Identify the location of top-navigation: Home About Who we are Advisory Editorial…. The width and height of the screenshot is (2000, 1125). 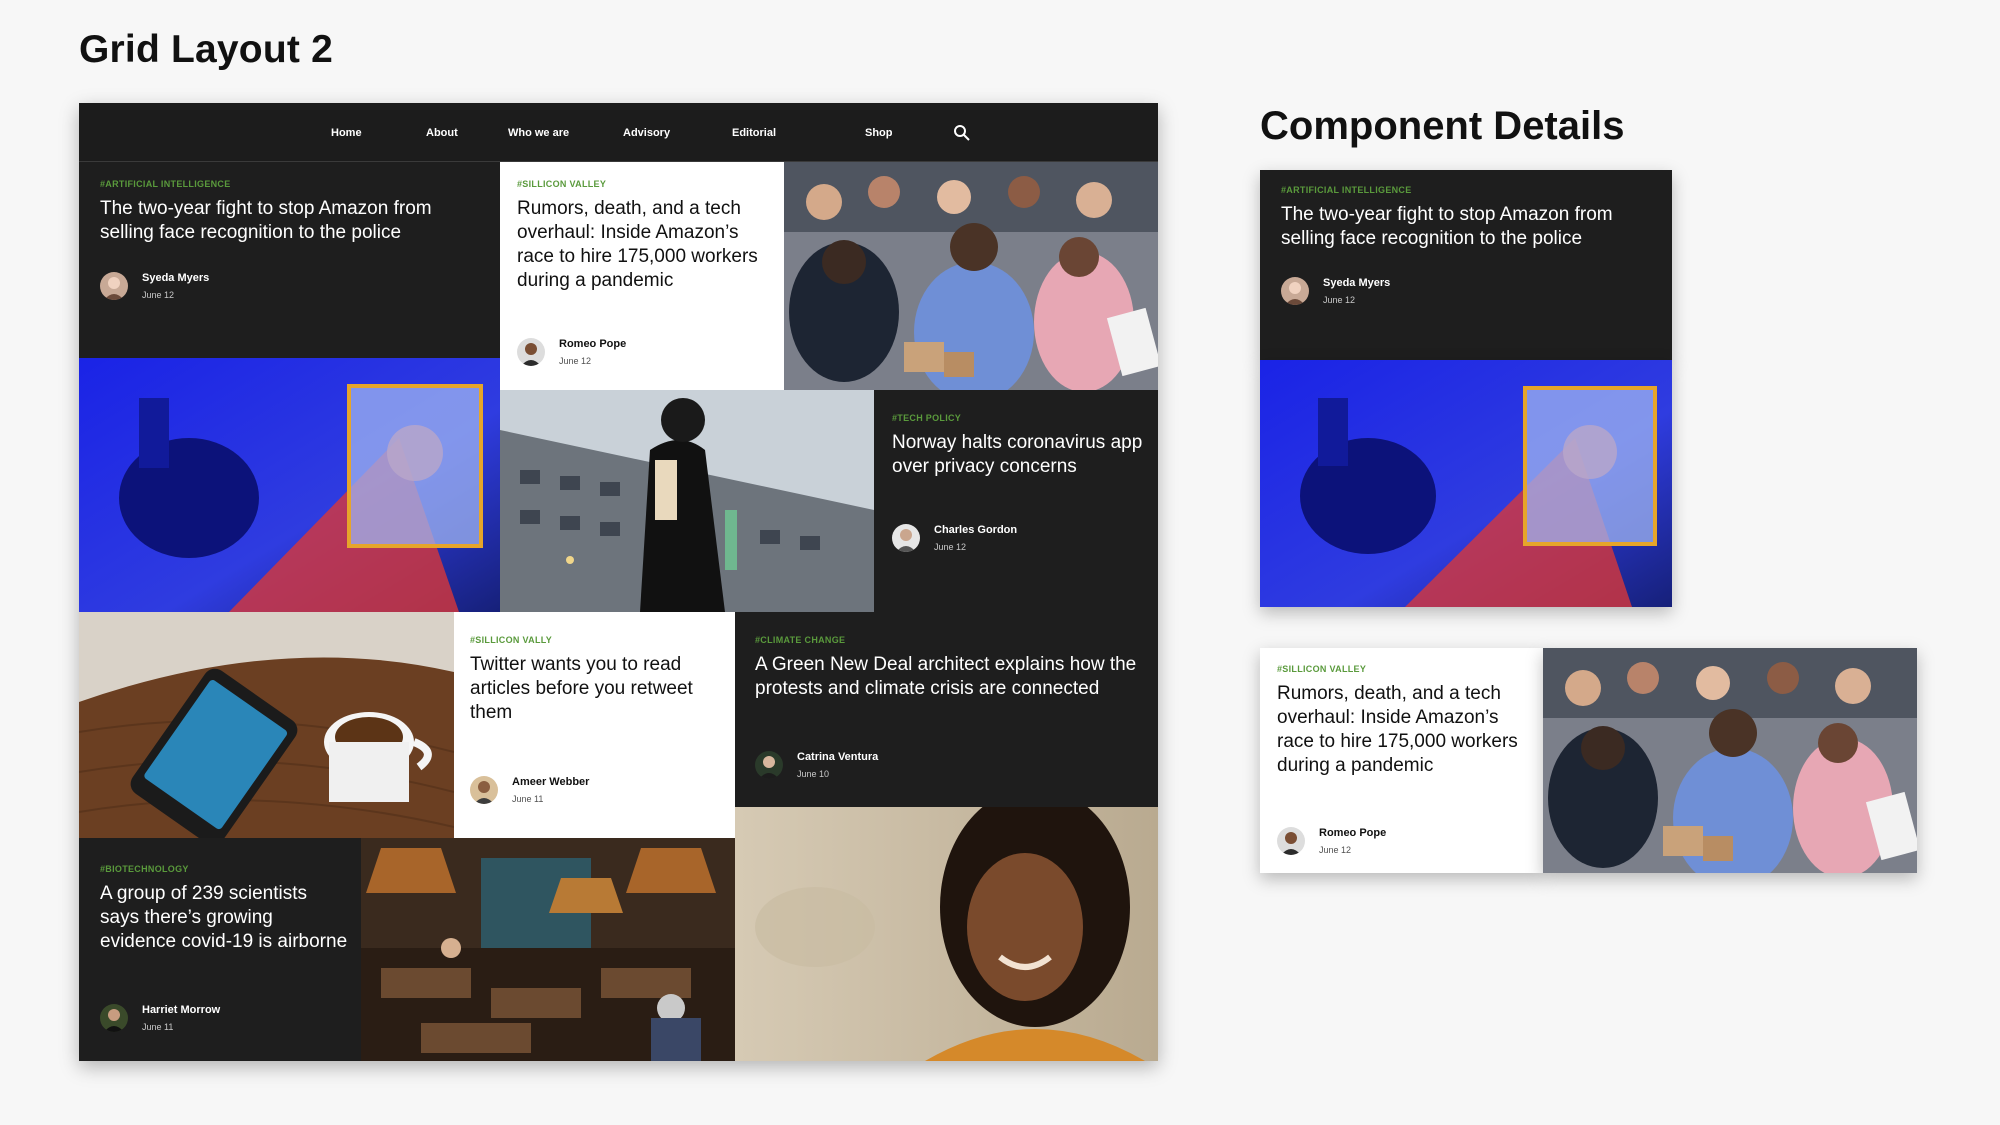
(618, 132).